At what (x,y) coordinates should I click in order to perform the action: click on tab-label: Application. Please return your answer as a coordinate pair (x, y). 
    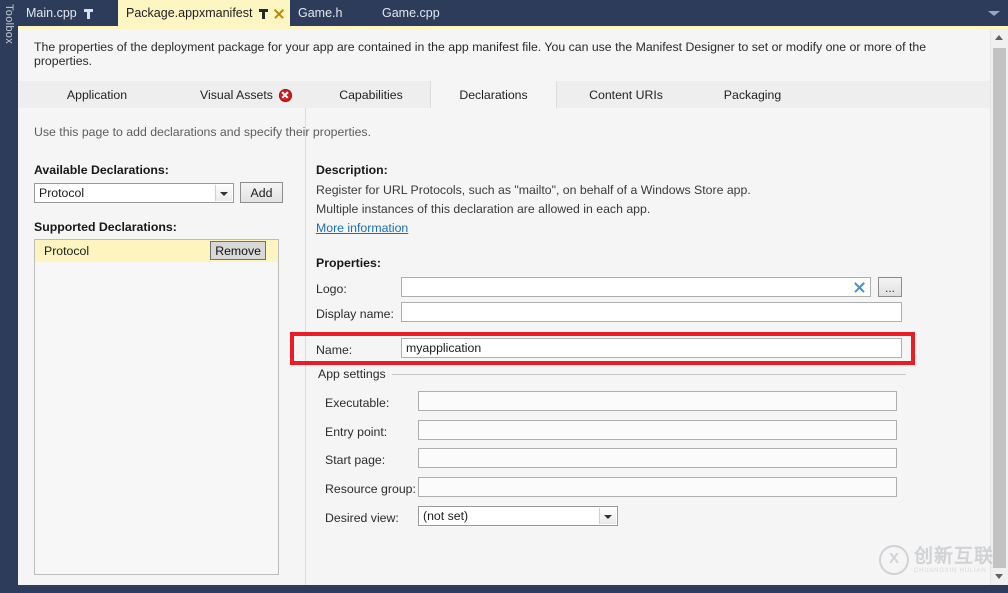
    Looking at the image, I should click on (97, 95).